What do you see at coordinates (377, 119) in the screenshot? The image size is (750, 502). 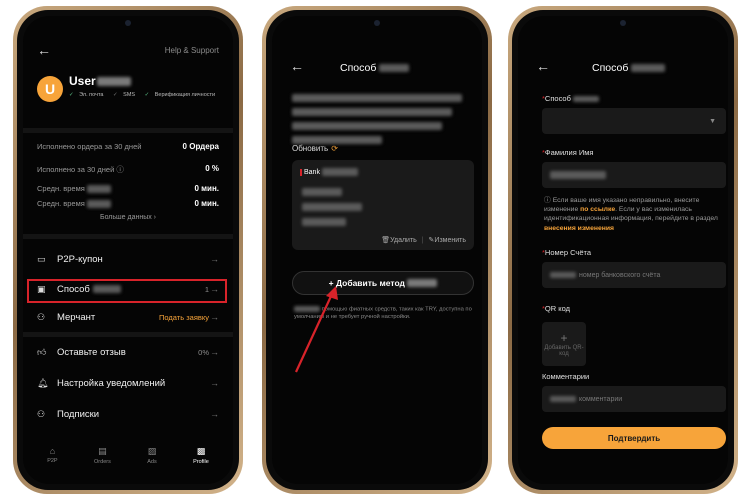 I see `blurred-description` at bounding box center [377, 119].